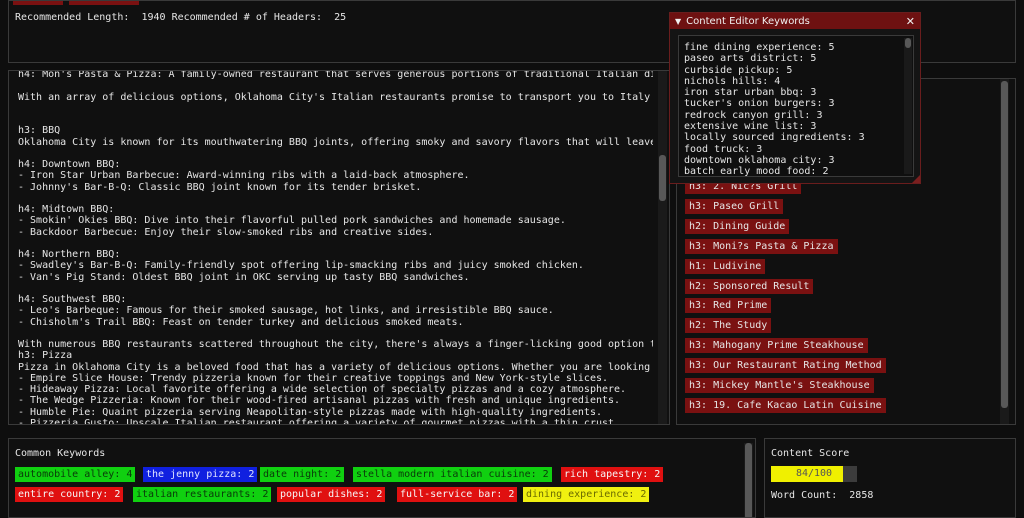 This screenshot has width=1024, height=518. Describe the element at coordinates (759, 104) in the screenshot. I see `keyword-item: tucker's onion burgers: 3` at that location.